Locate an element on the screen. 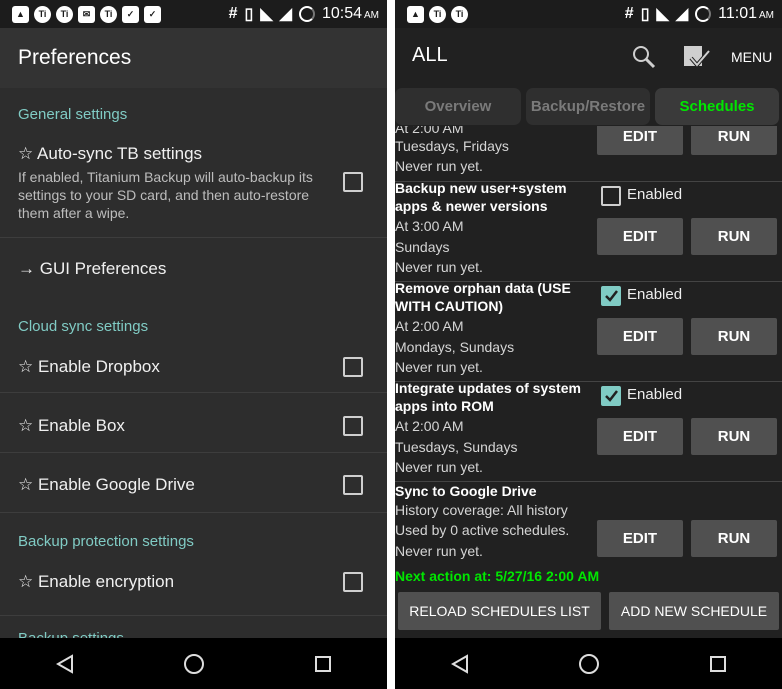 Image resolution: width=782 pixels, height=689 pixels. menu-button: MENU is located at coordinates (751, 57).